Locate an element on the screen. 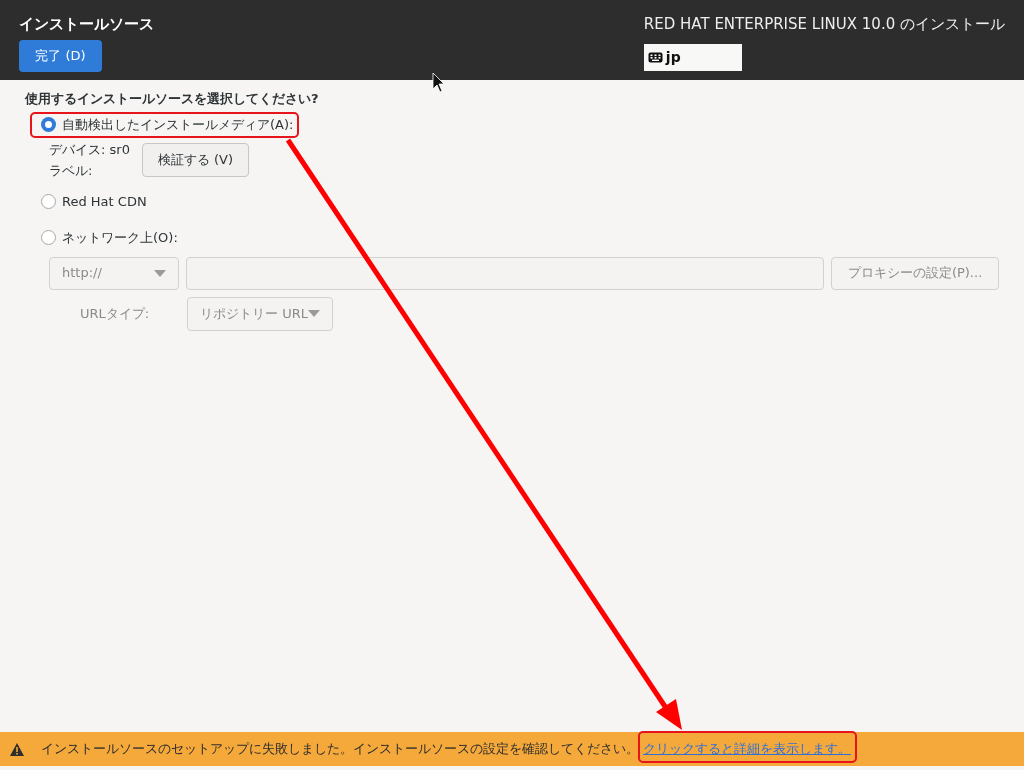 The width and height of the screenshot is (1024, 770). radio-label: 自動検出したインストールメディア(A): is located at coordinates (178, 124).